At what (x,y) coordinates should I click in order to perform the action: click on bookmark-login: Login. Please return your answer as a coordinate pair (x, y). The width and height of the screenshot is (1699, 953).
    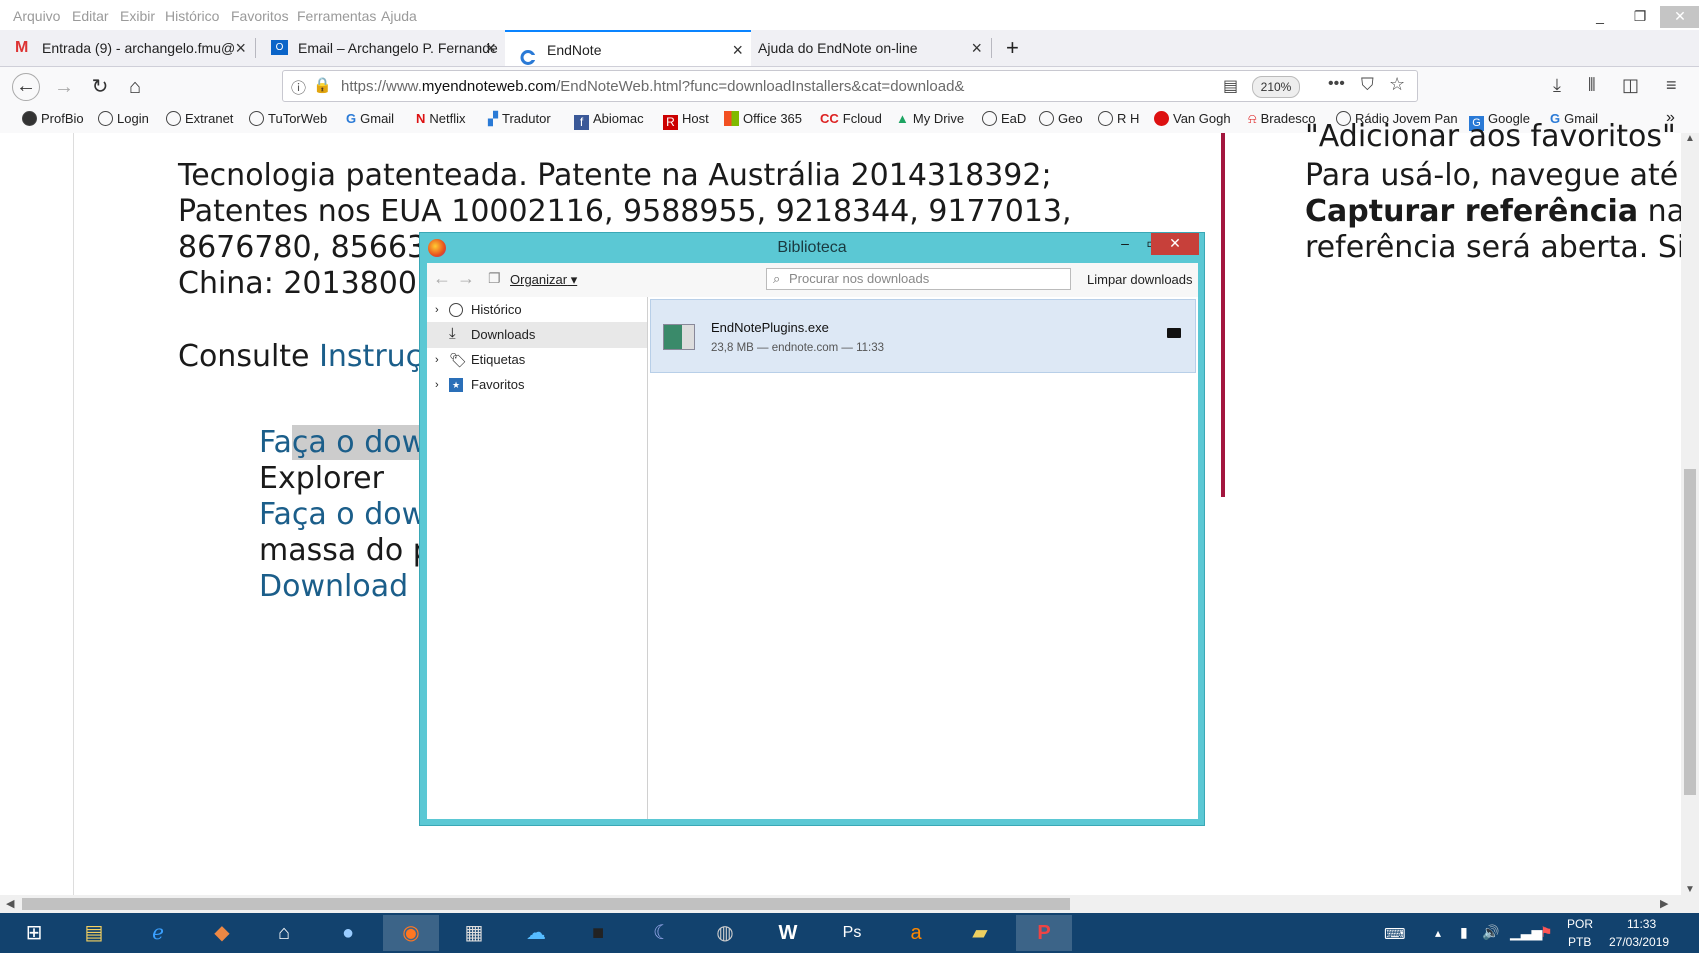
    Looking at the image, I should click on (123, 118).